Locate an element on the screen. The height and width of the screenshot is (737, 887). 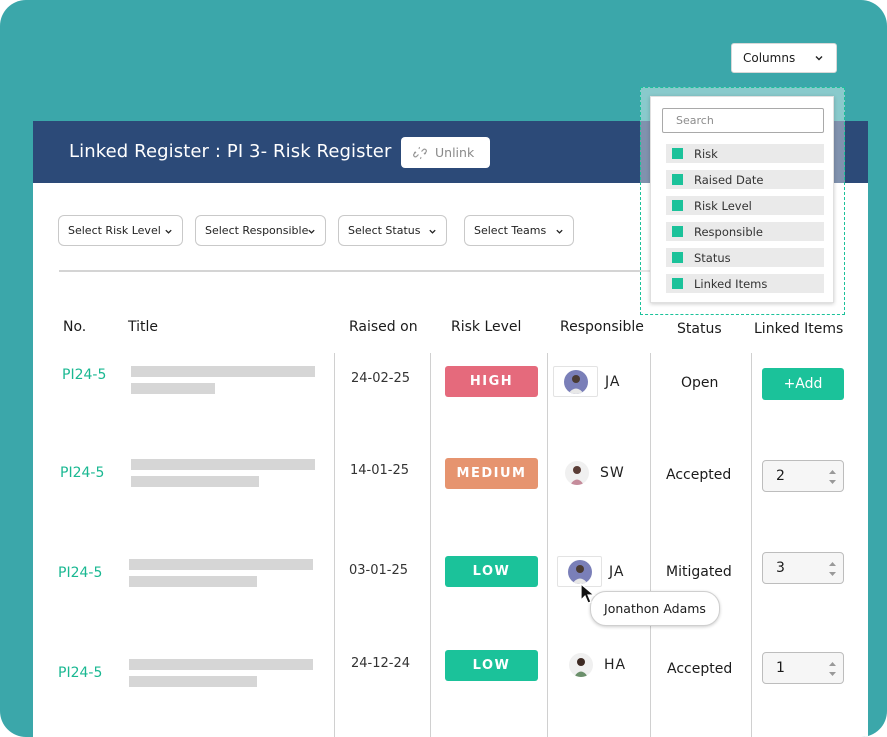
column-header-title: Title is located at coordinates (143, 327).